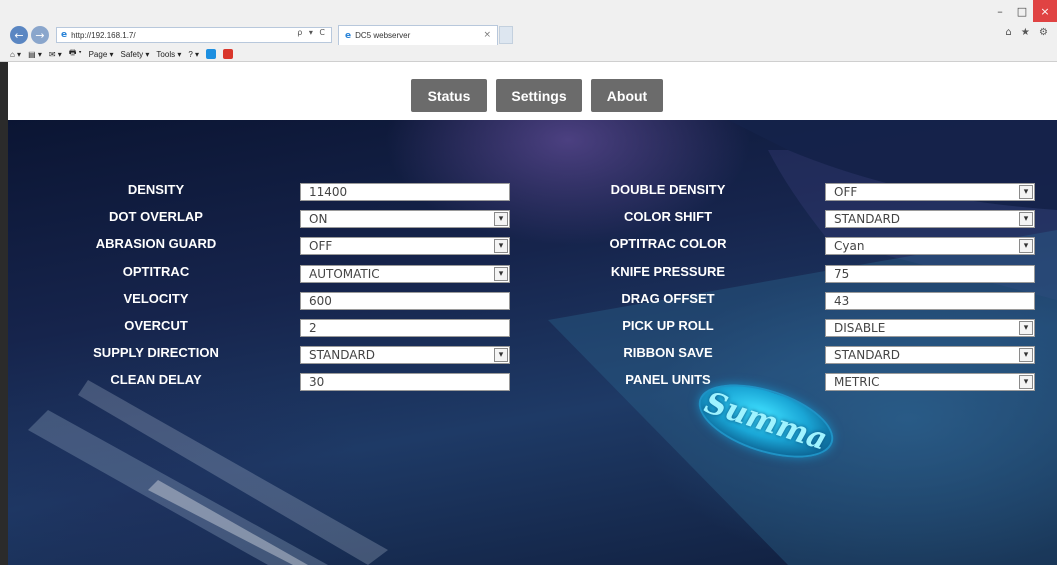  I want to click on maximize-button: □, so click(1022, 11).